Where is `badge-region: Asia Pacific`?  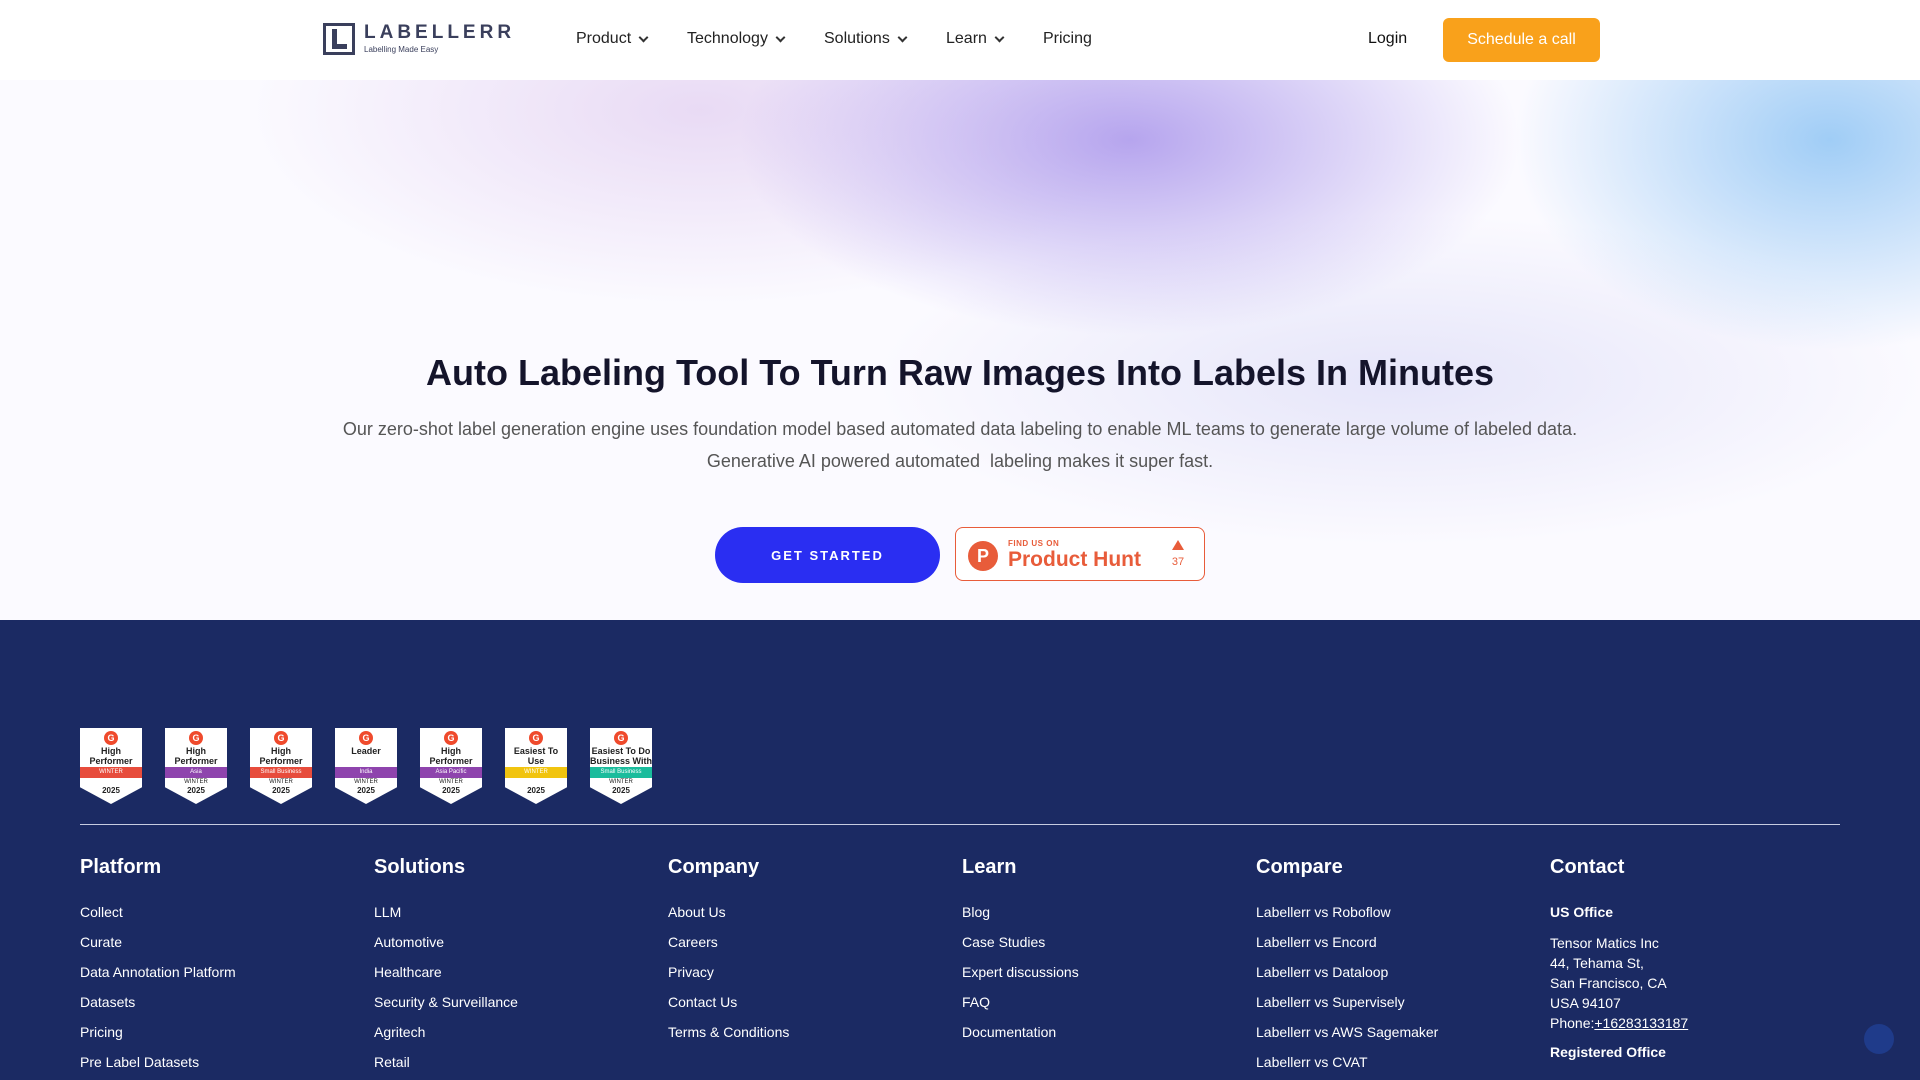
badge-region: Asia Pacific is located at coordinates (451, 772).